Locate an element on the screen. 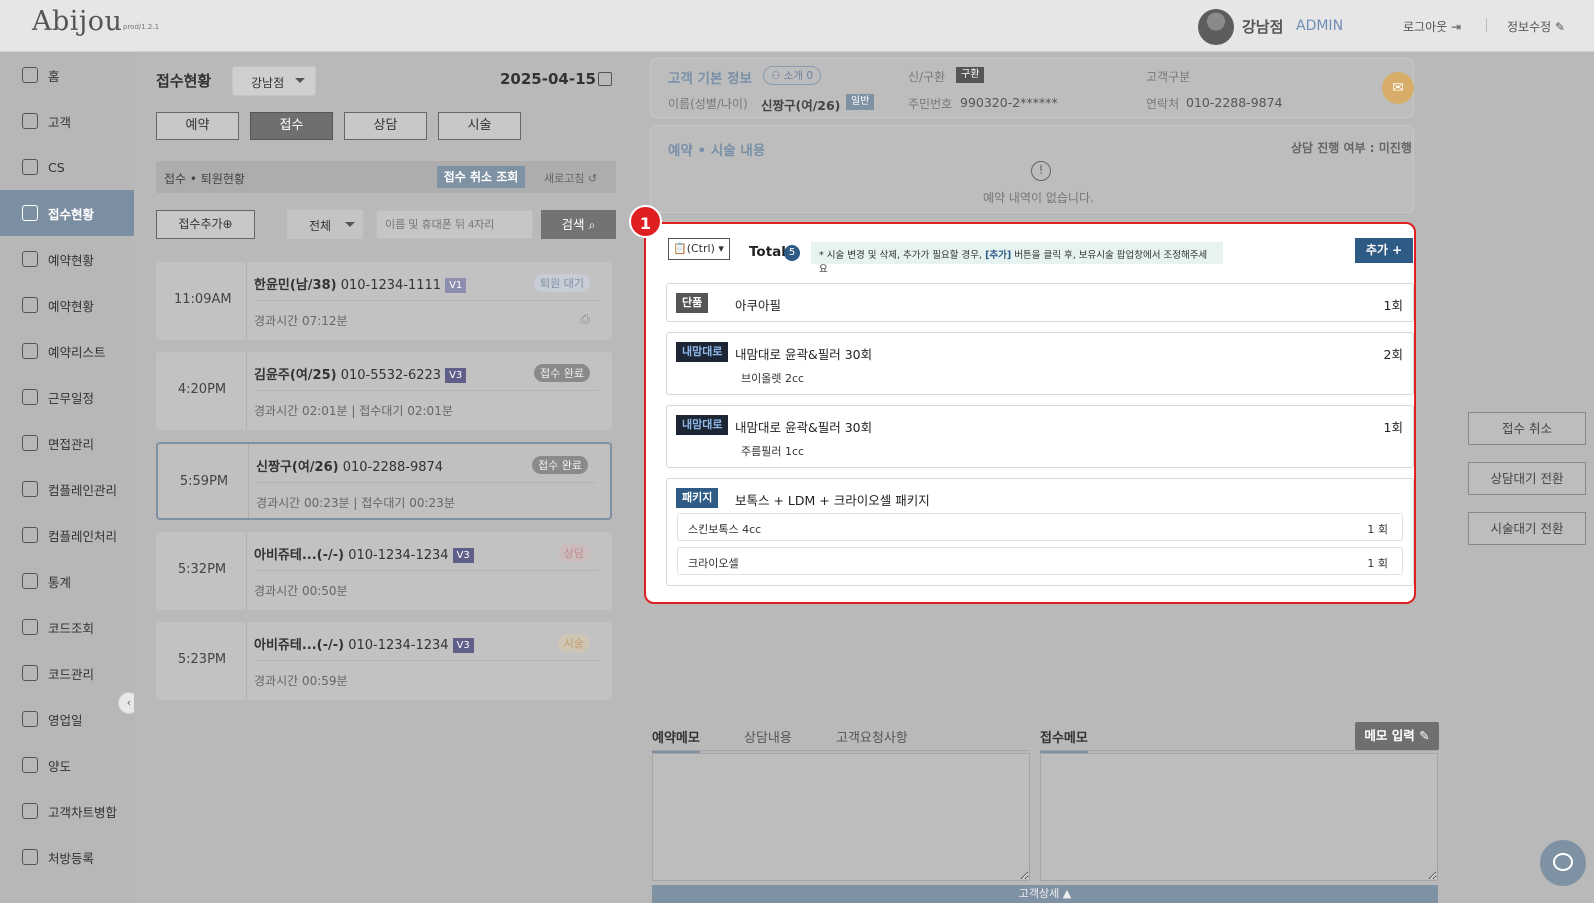  message-icon: ✉ is located at coordinates (1398, 88).